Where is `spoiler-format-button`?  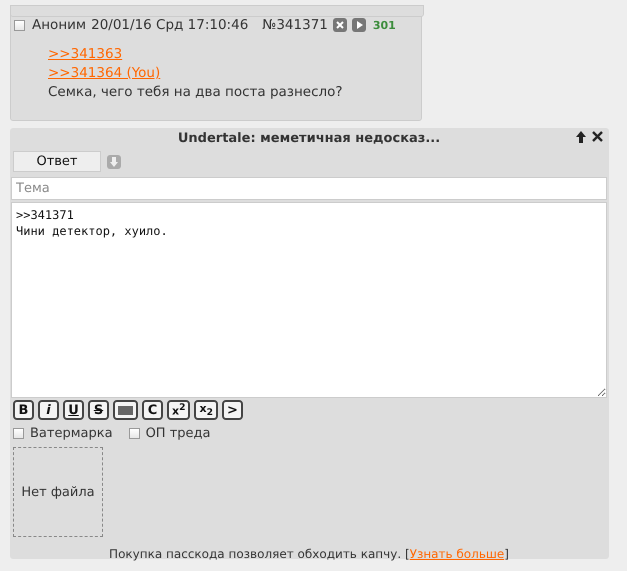 spoiler-format-button is located at coordinates (125, 410).